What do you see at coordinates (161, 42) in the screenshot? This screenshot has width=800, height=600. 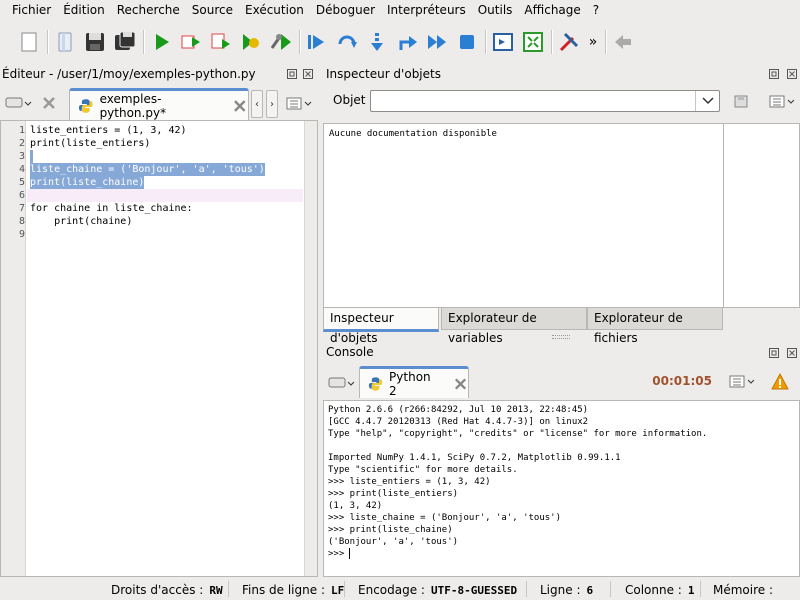 I see `run-icon` at bounding box center [161, 42].